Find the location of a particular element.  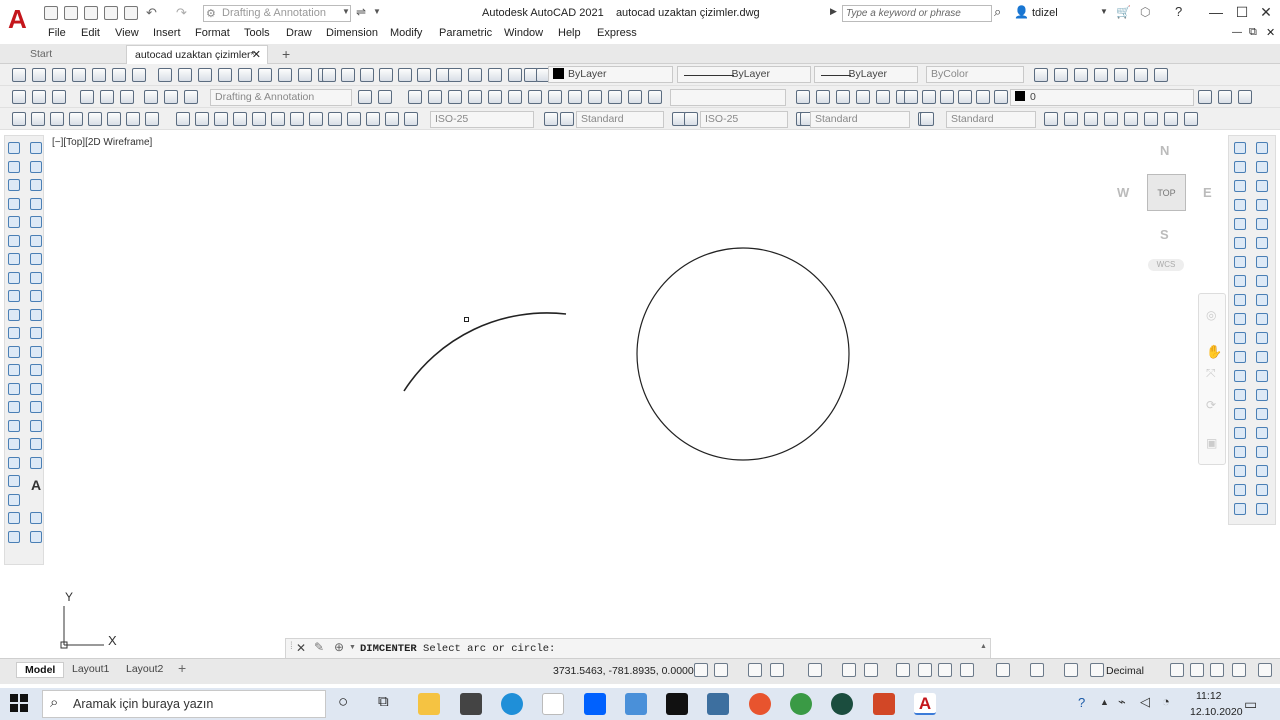

volume-icon: ◁ is located at coordinates (1145, 702).